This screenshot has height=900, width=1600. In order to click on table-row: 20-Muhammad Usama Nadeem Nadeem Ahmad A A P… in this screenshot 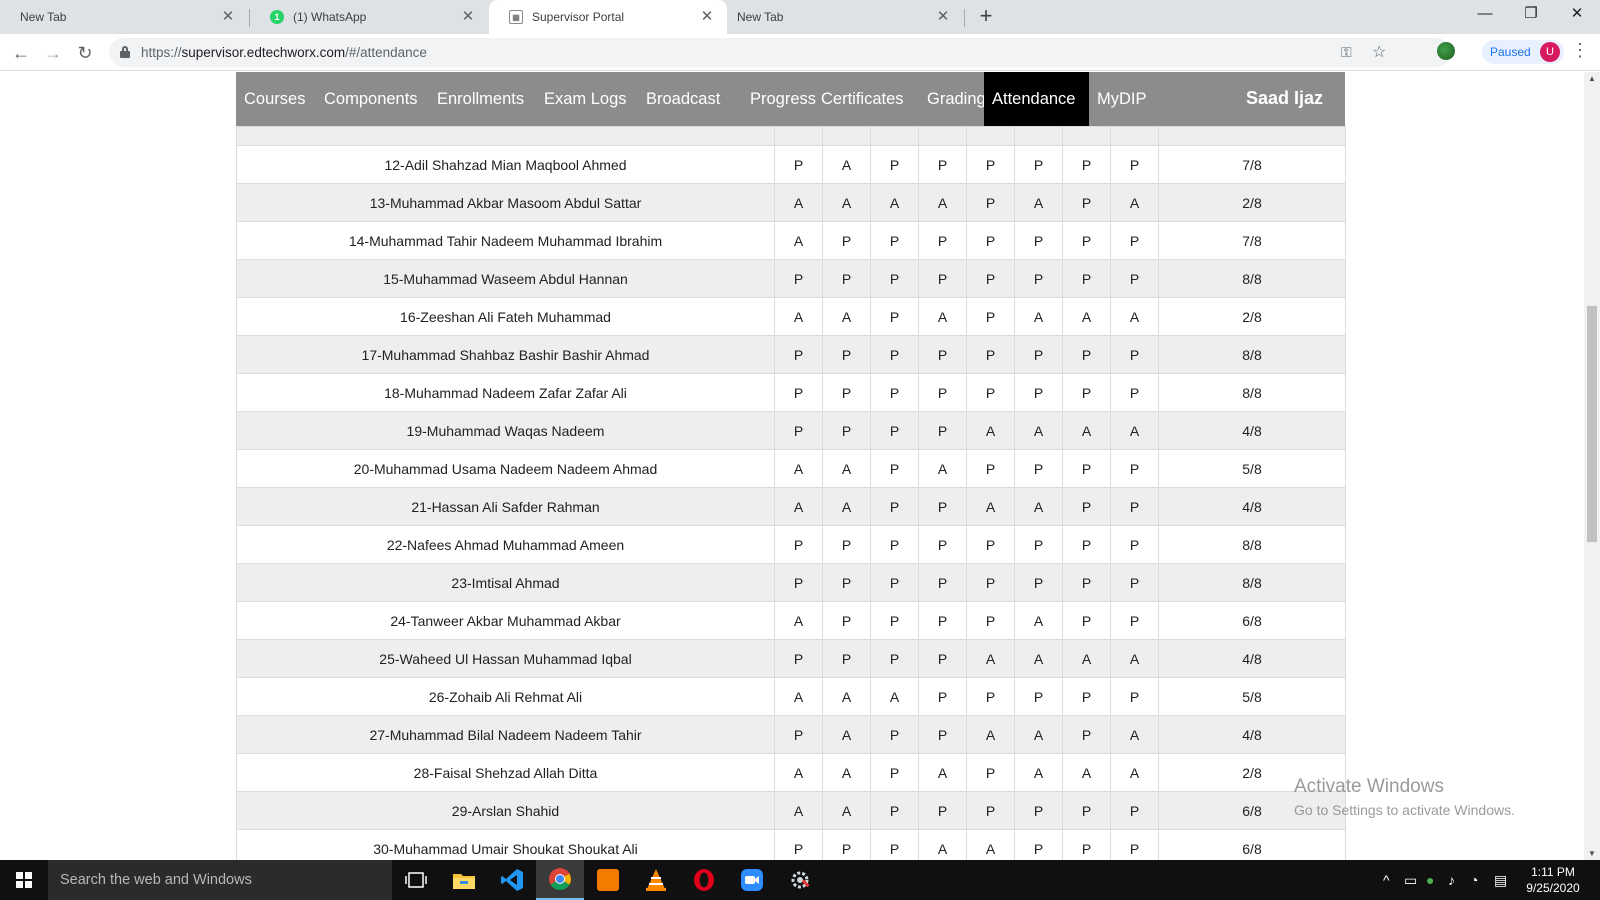, I will do `click(791, 468)`.